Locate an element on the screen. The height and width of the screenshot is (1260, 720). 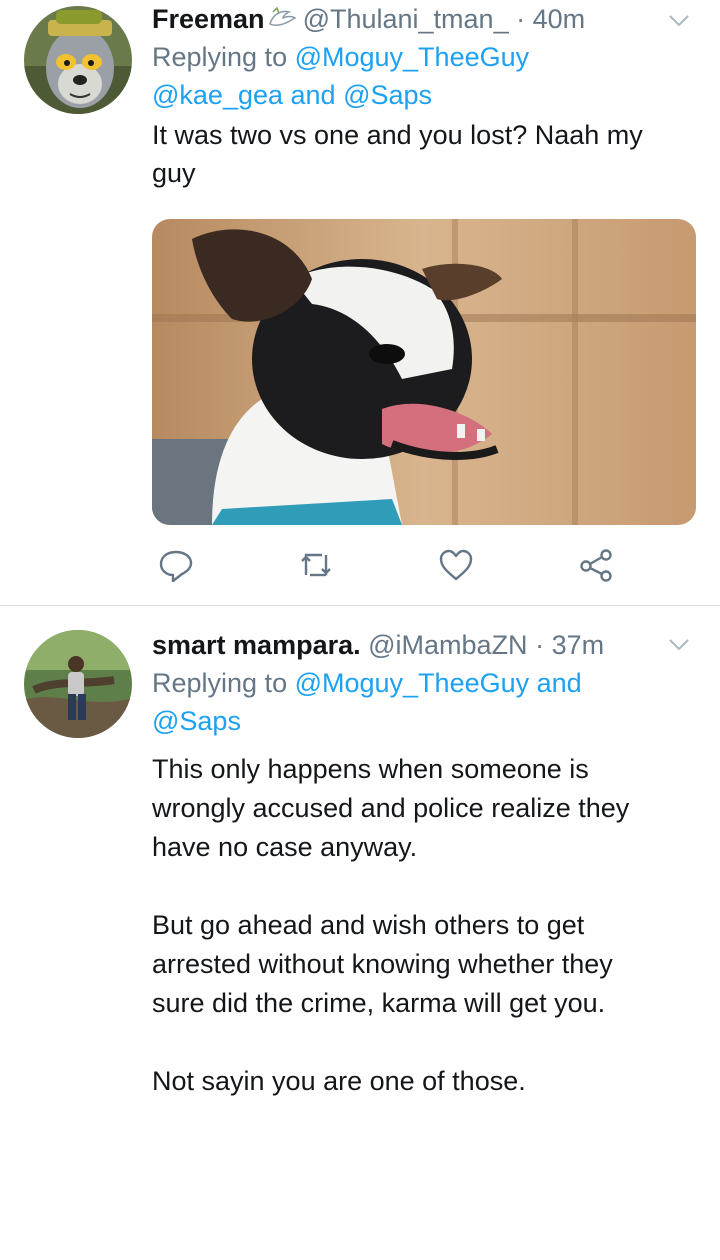
mention-link: @kae_gea is located at coordinates (217, 95).